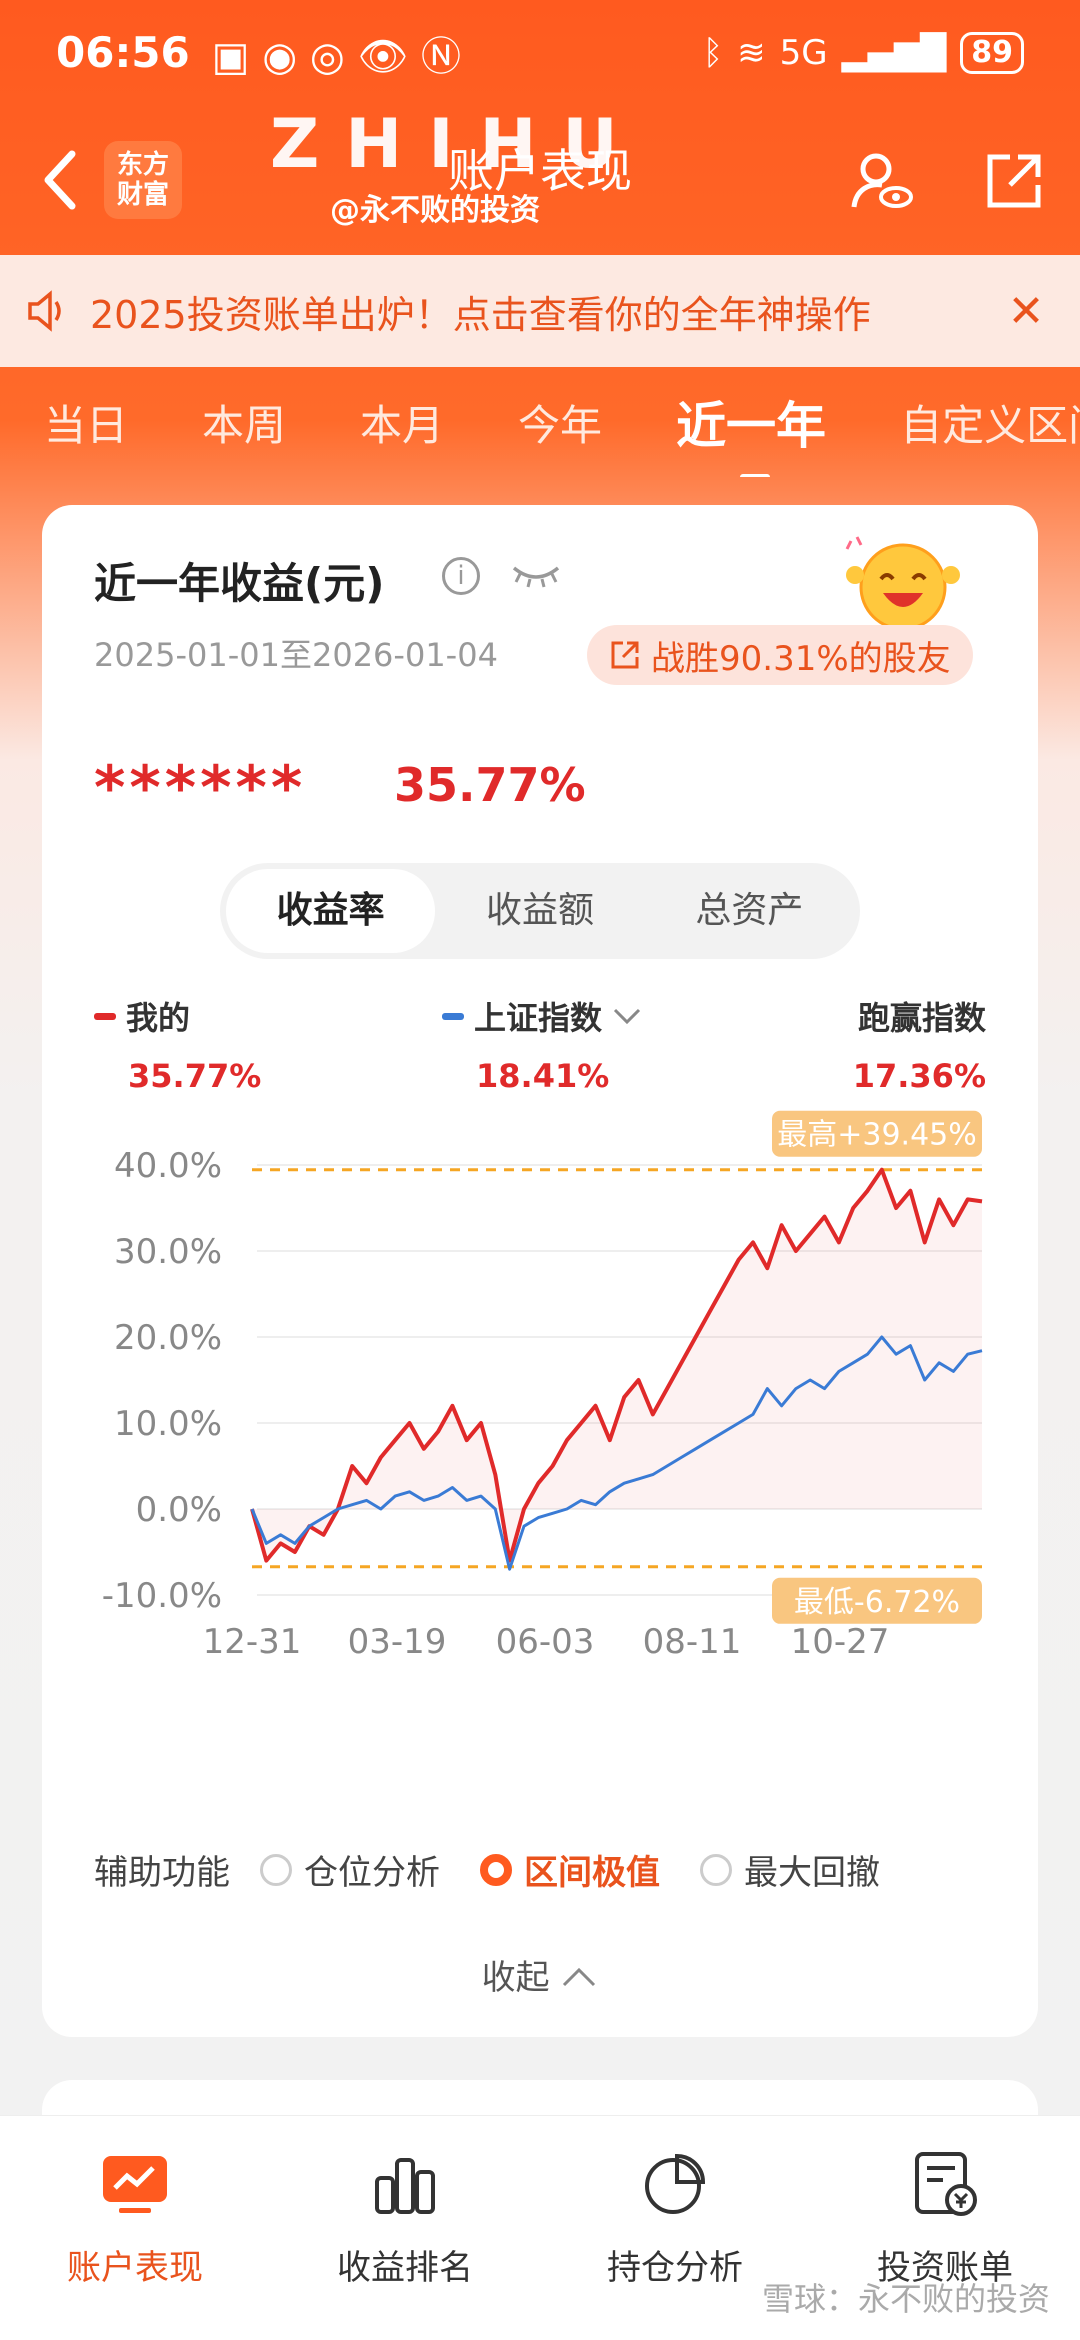  What do you see at coordinates (397, 1642) in the screenshot?
I see `x-tick-label: 03-19` at bounding box center [397, 1642].